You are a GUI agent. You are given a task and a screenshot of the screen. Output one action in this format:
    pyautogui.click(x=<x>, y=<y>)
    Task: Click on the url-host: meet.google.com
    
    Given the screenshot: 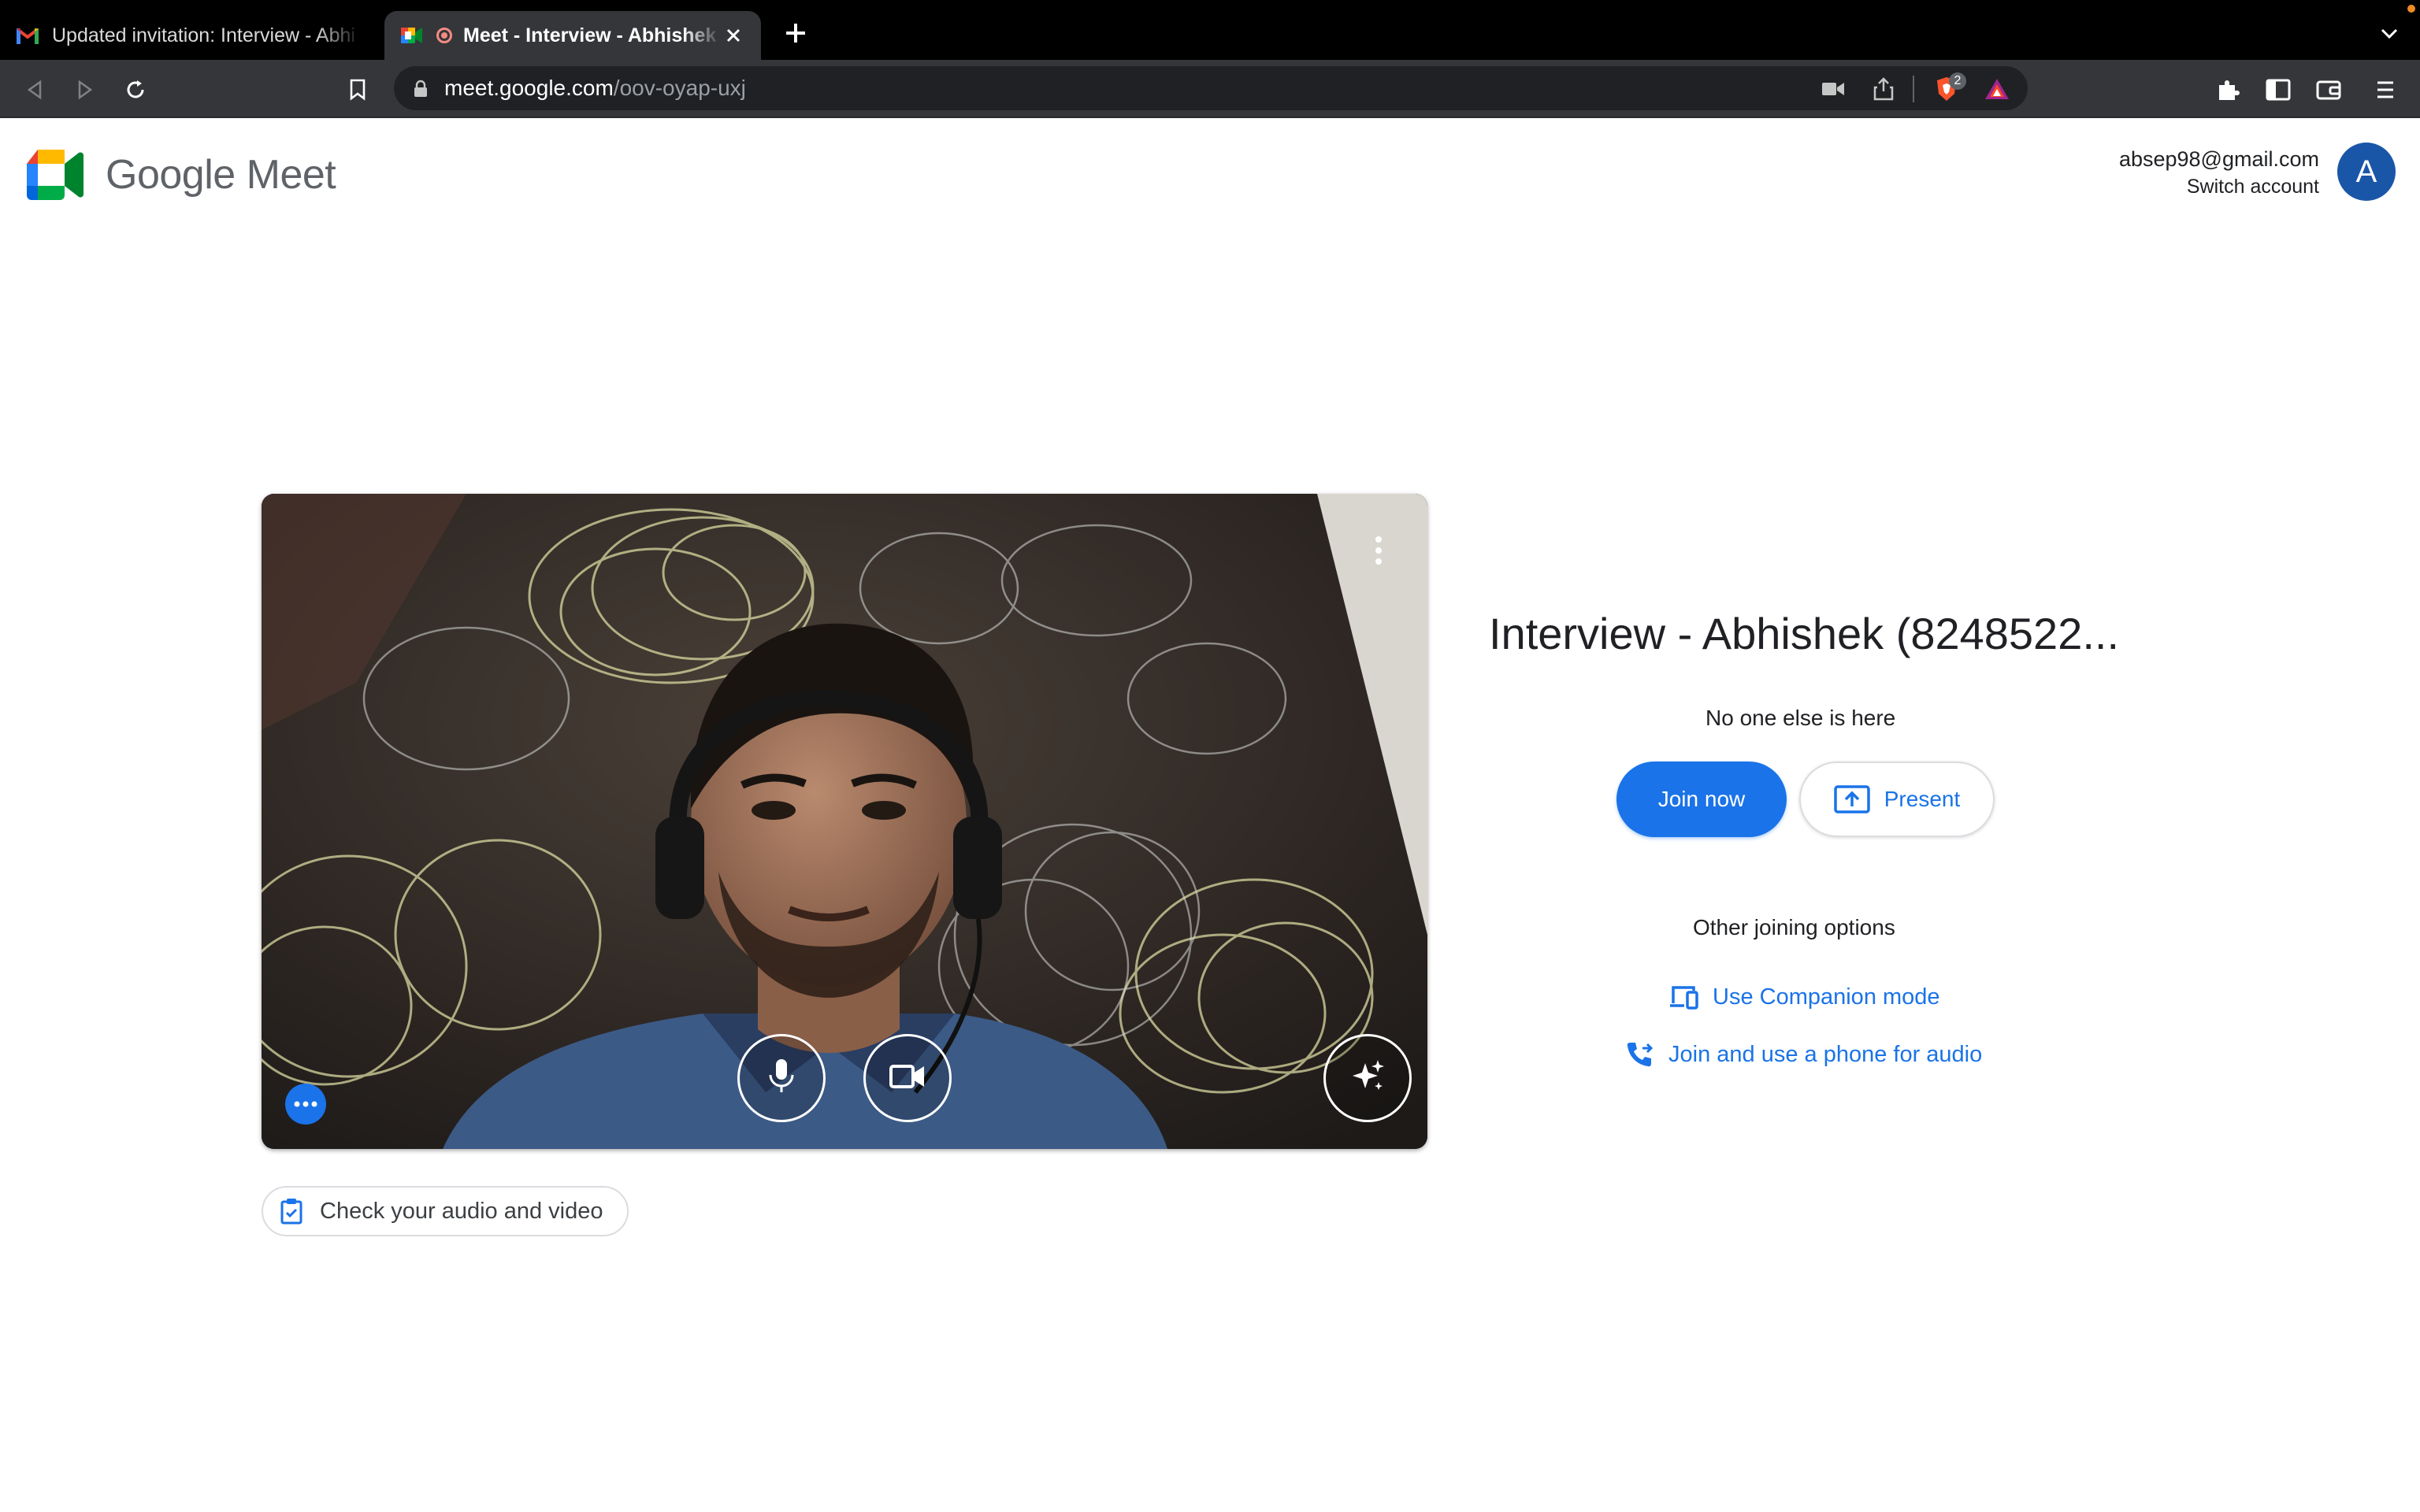 What is the action you would take?
    pyautogui.click(x=529, y=88)
    